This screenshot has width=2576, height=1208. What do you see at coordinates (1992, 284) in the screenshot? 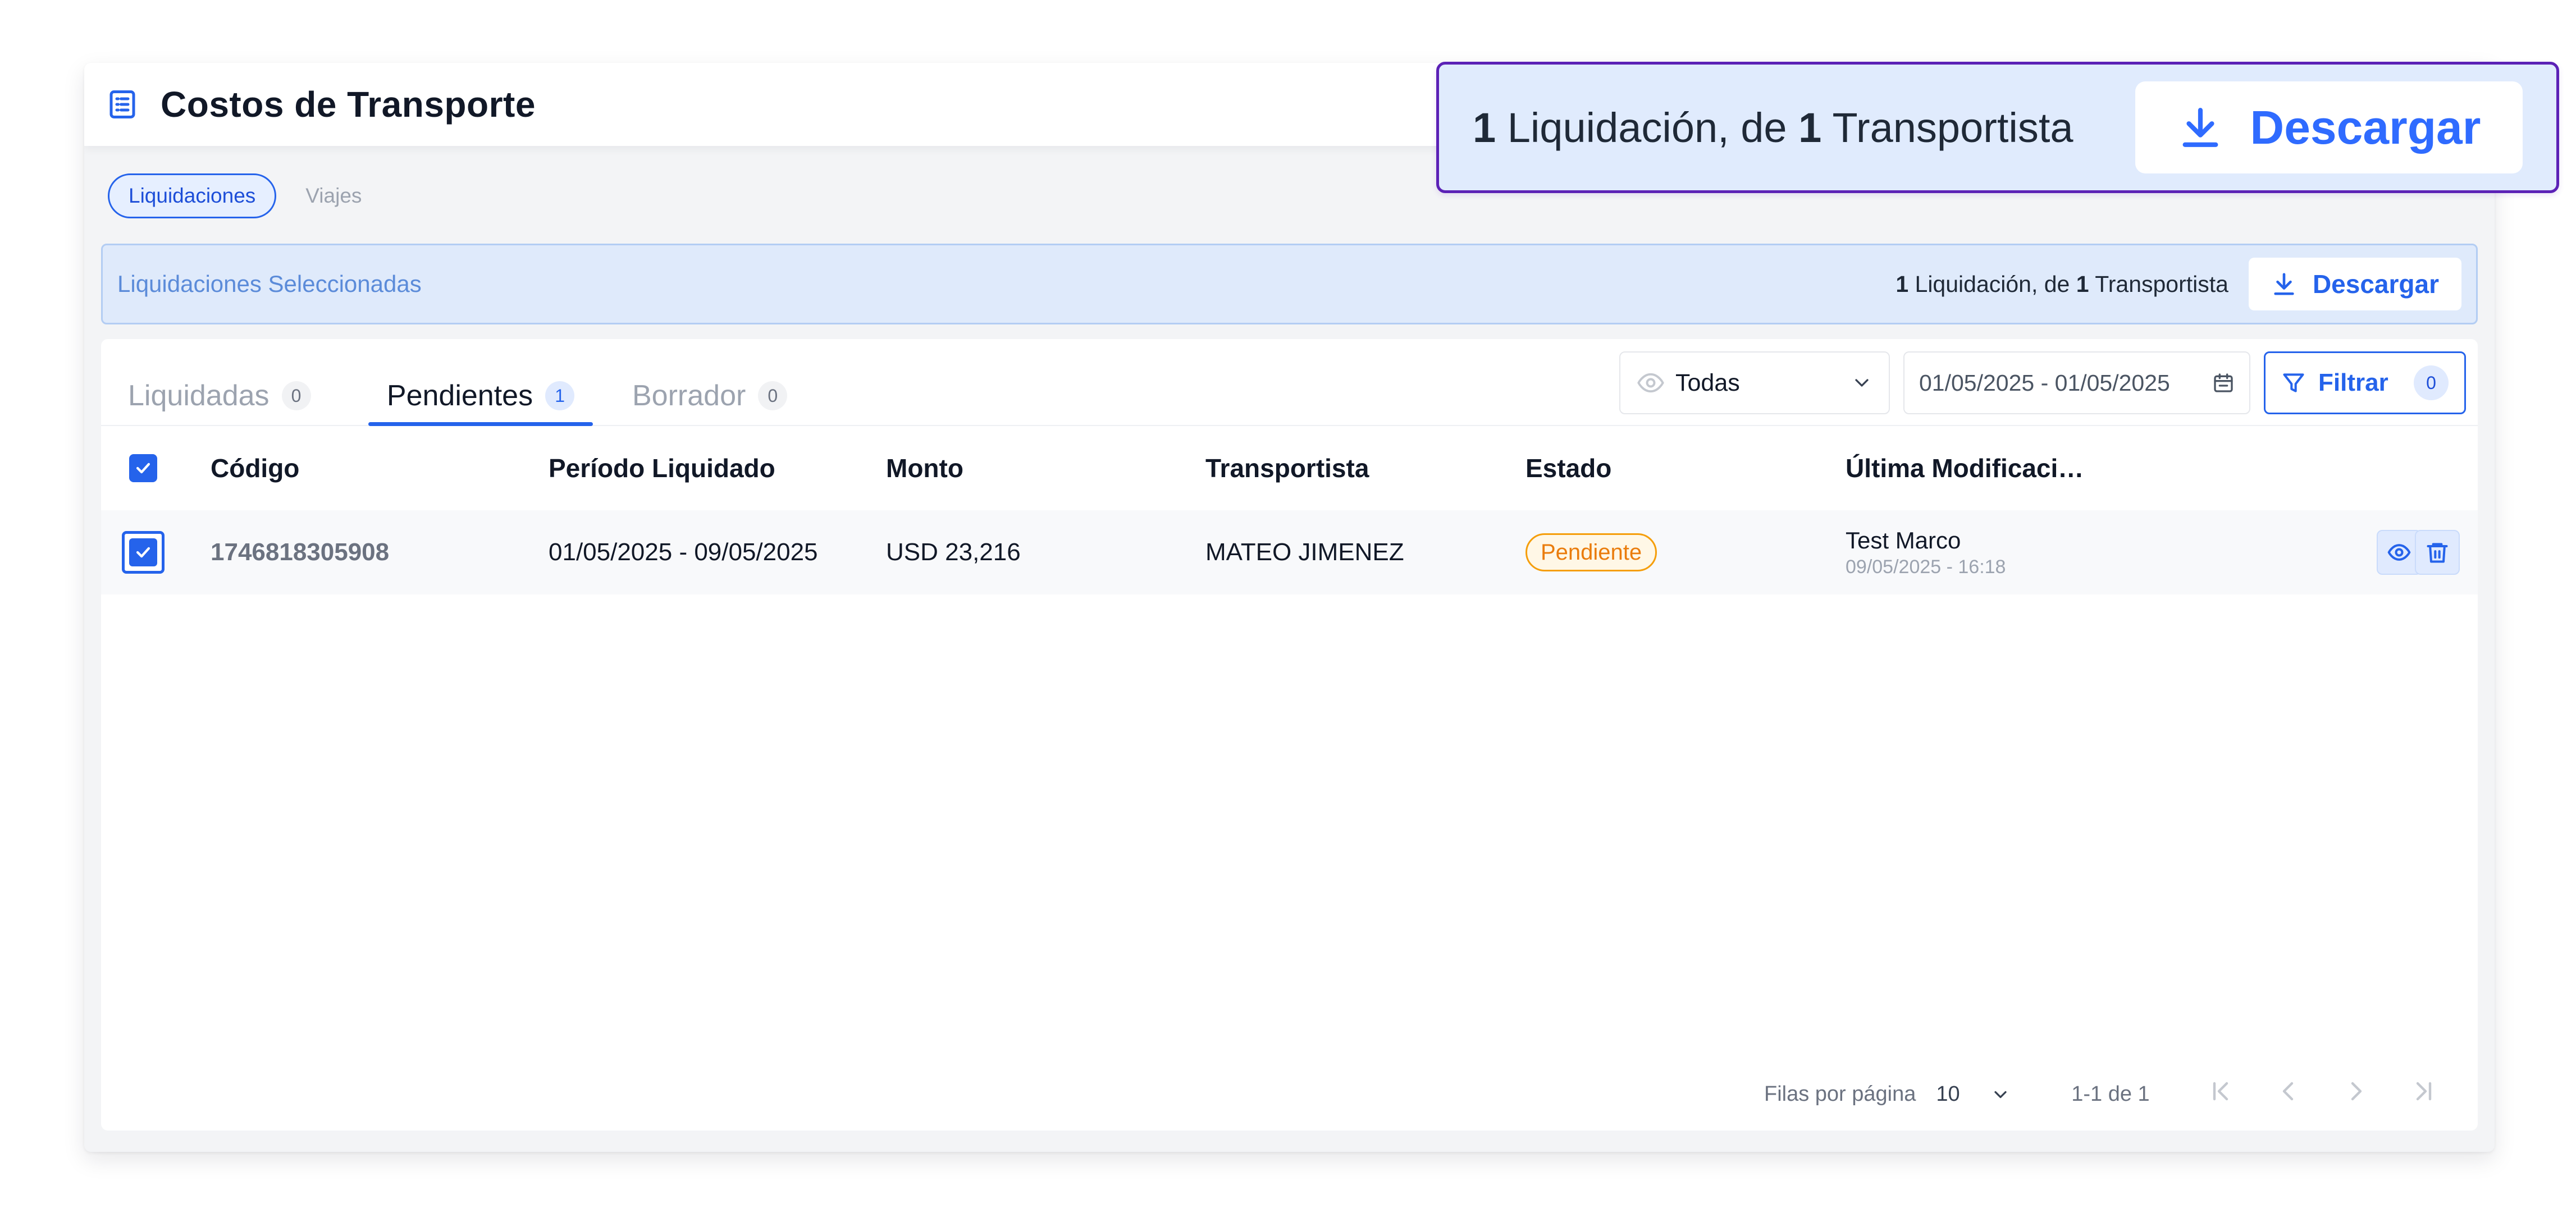
I see `settlements-text: Liquidación, de` at bounding box center [1992, 284].